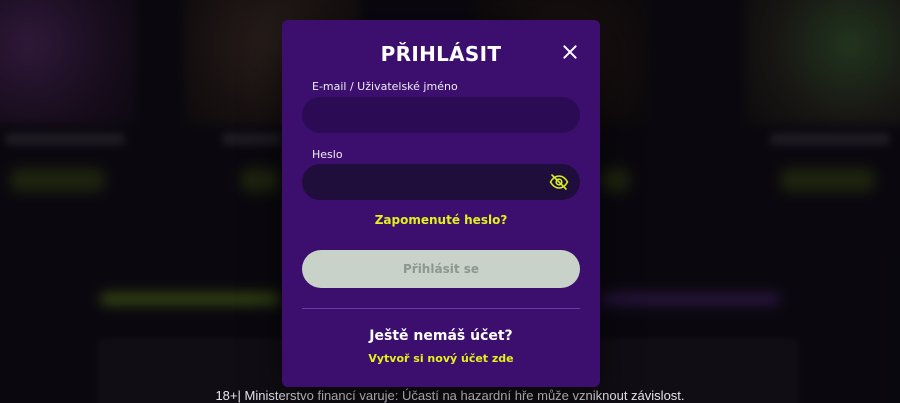 Image resolution: width=900 pixels, height=403 pixels. What do you see at coordinates (441, 358) in the screenshot?
I see `register-link: Vytvoř si nový účet zde` at bounding box center [441, 358].